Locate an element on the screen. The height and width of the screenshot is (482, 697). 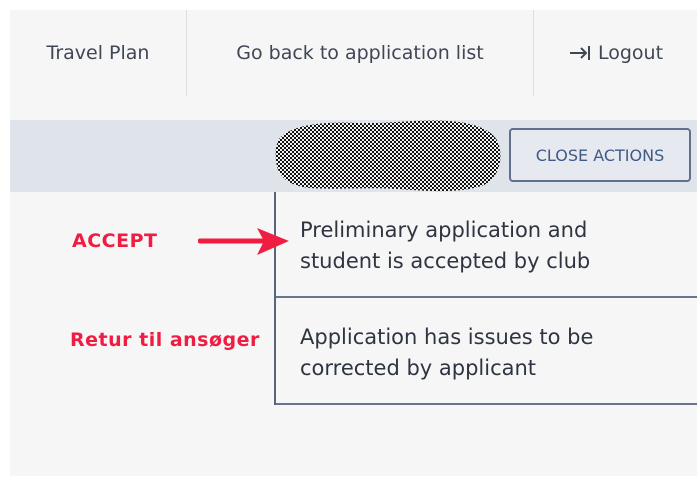
action-label-line: corrected by applicant is located at coordinates (418, 368).